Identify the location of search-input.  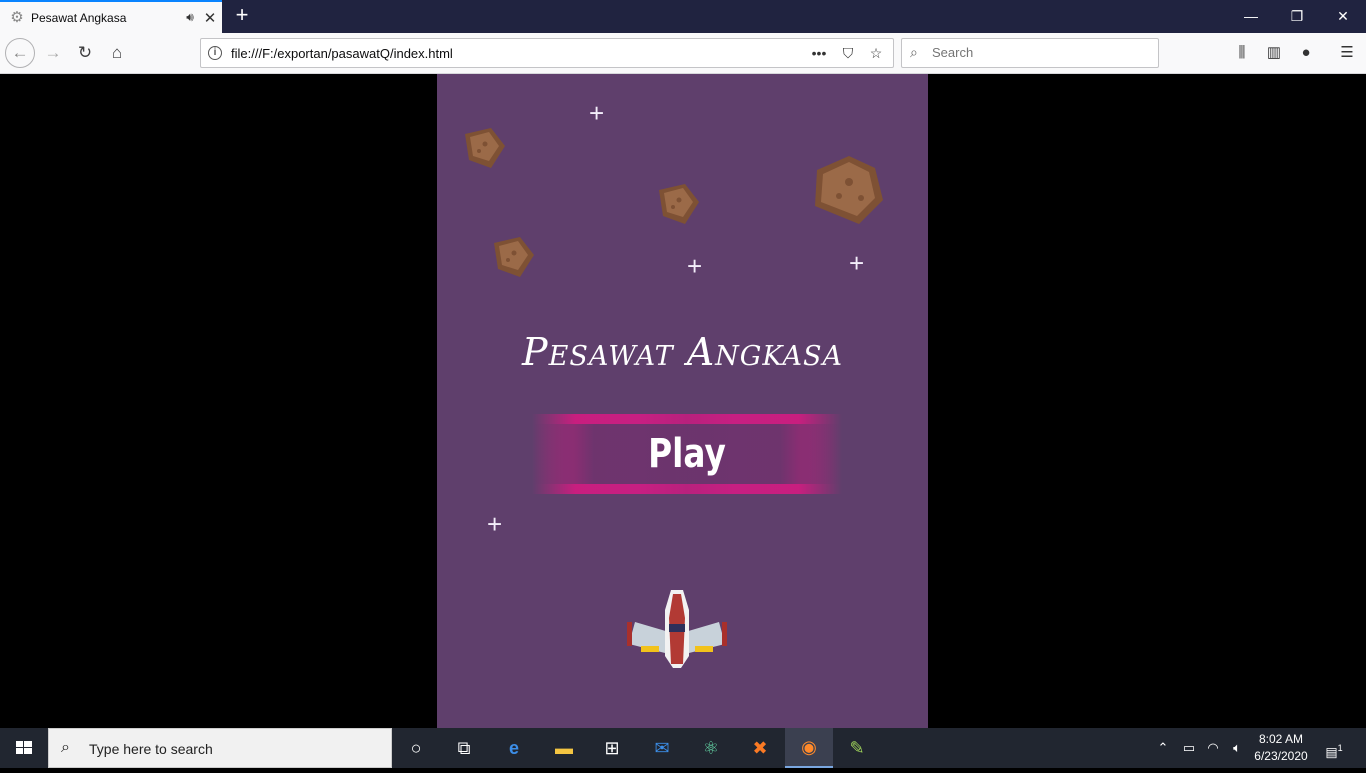
(1042, 52).